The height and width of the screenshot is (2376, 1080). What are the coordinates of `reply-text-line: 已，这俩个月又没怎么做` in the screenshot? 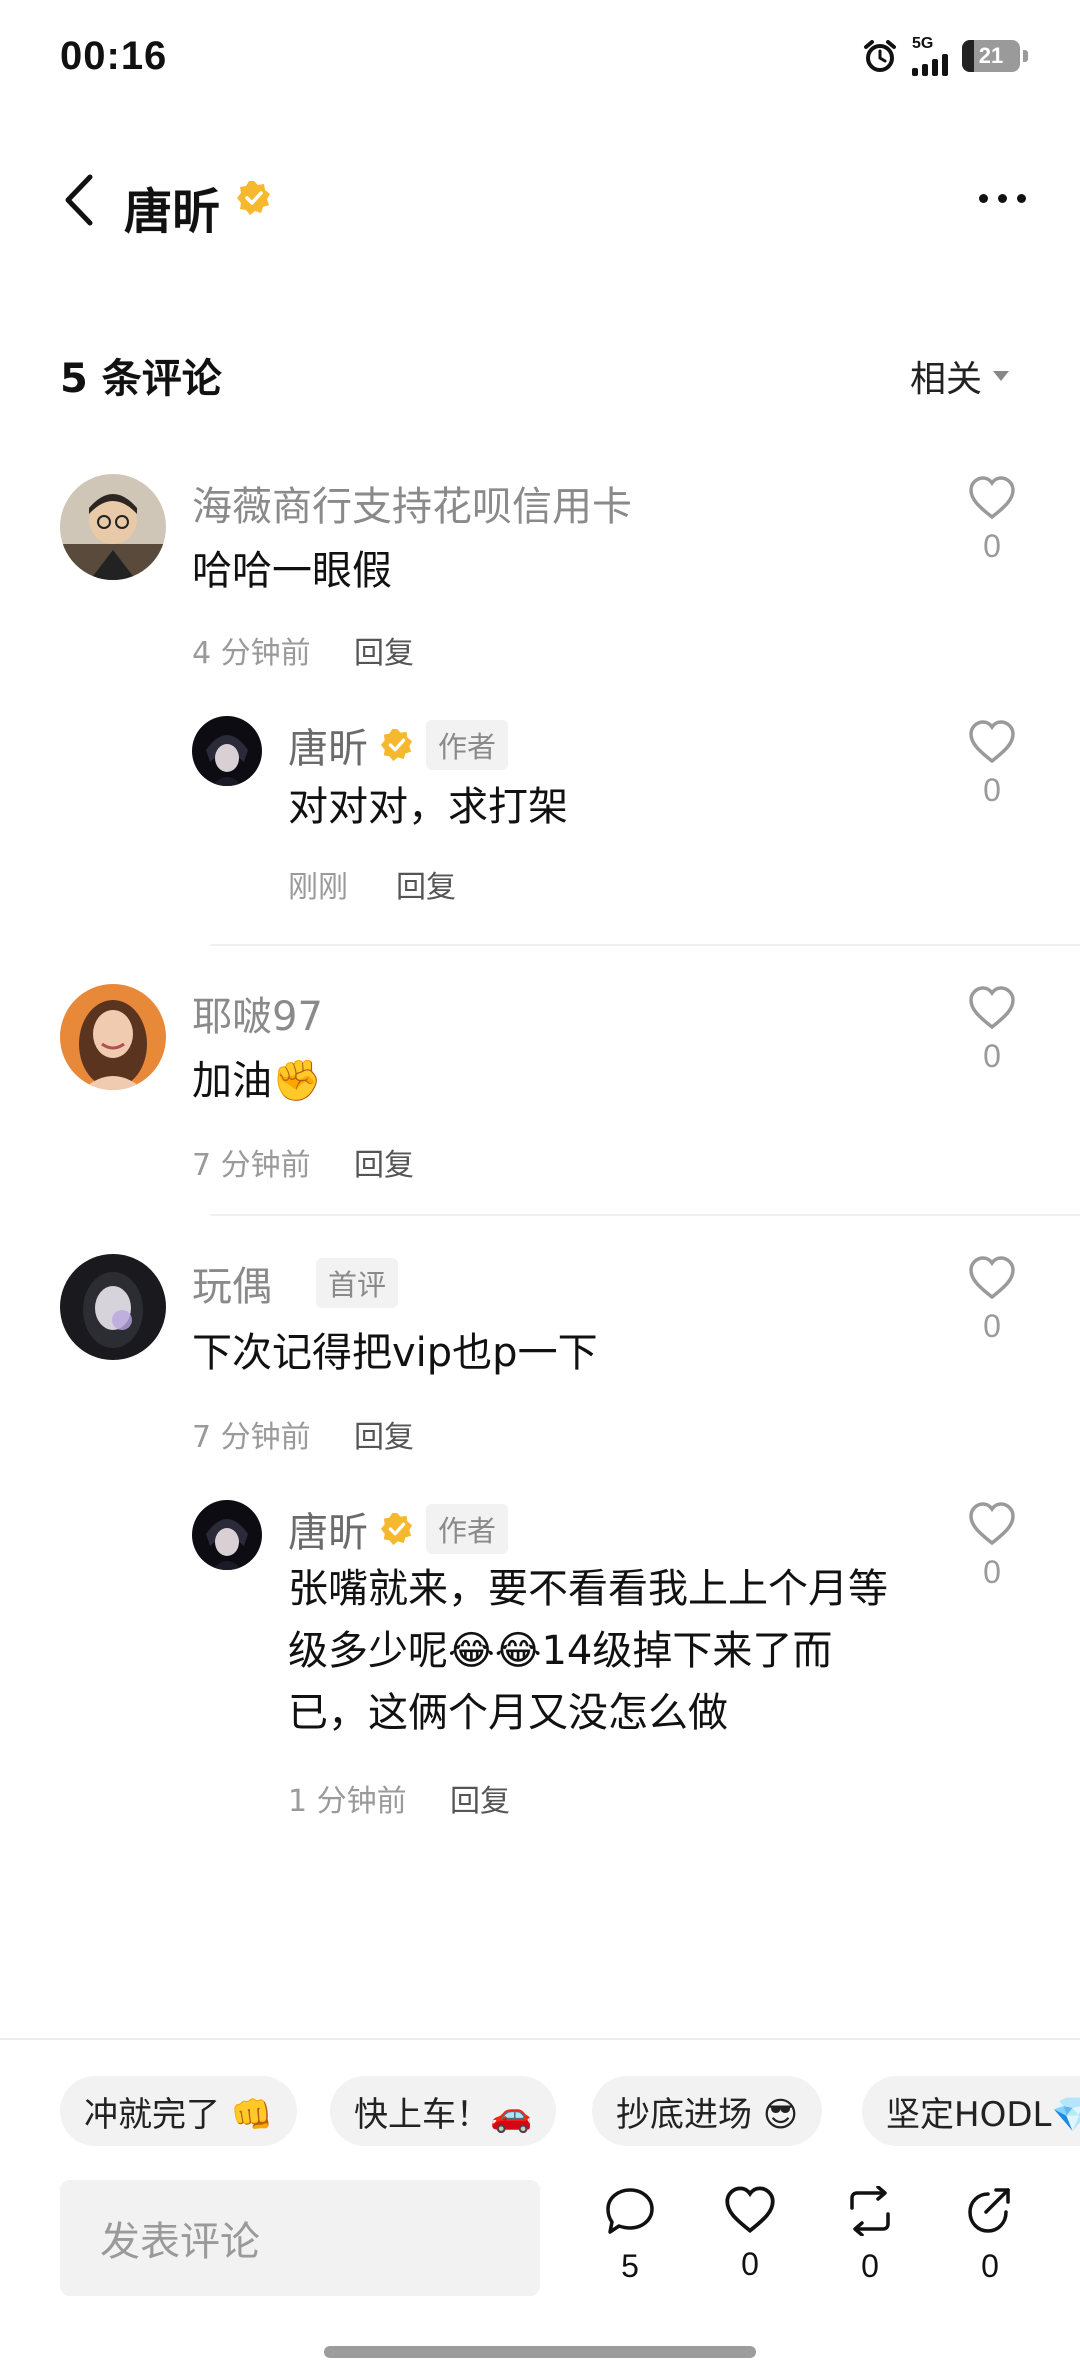 It's located at (508, 1713).